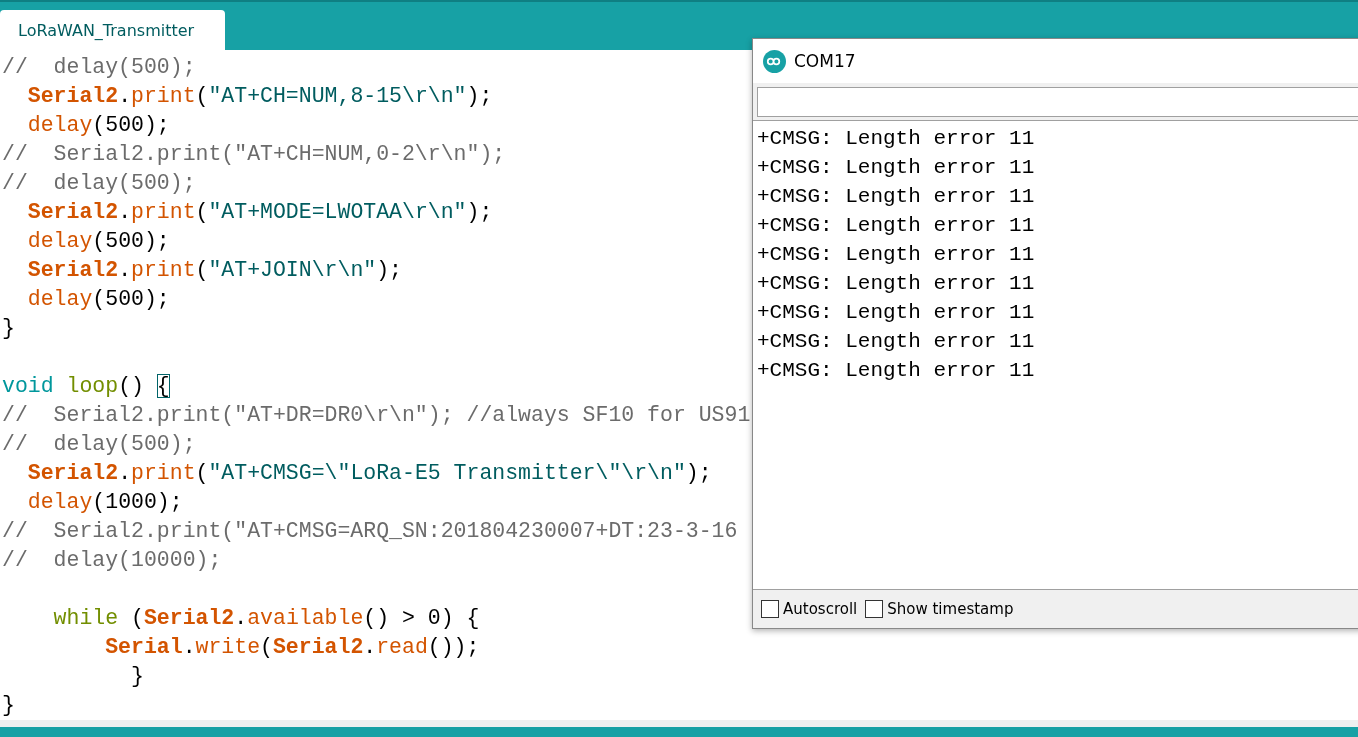 This screenshot has height=737, width=1358. What do you see at coordinates (92, 386) in the screenshot?
I see `code-keyword: loop` at bounding box center [92, 386].